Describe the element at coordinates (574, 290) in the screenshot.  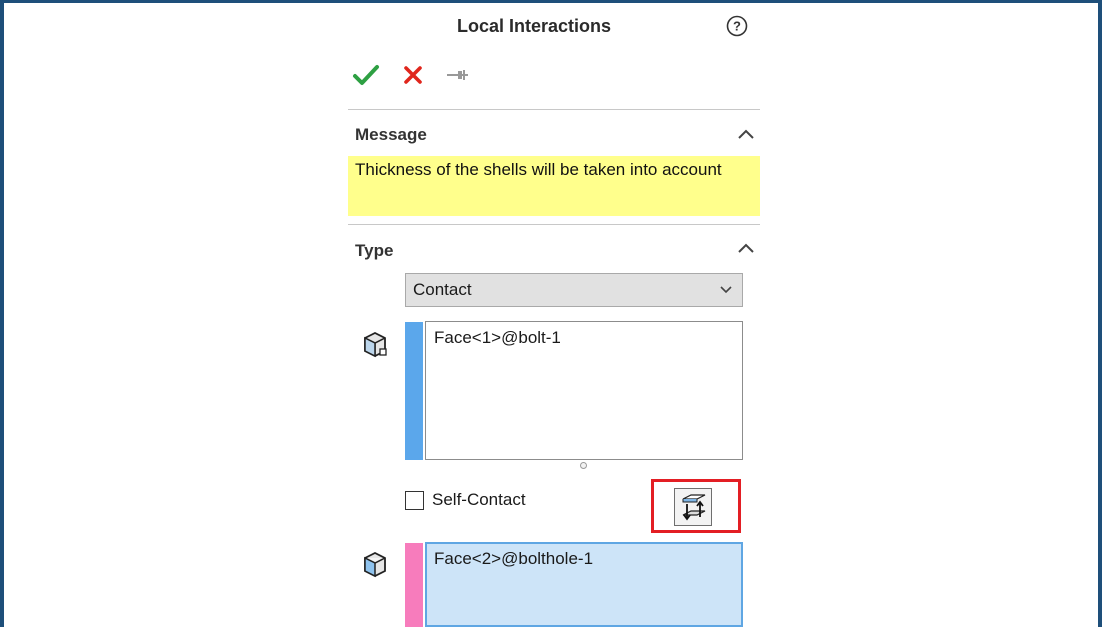
I see `type-select: Contact` at that location.